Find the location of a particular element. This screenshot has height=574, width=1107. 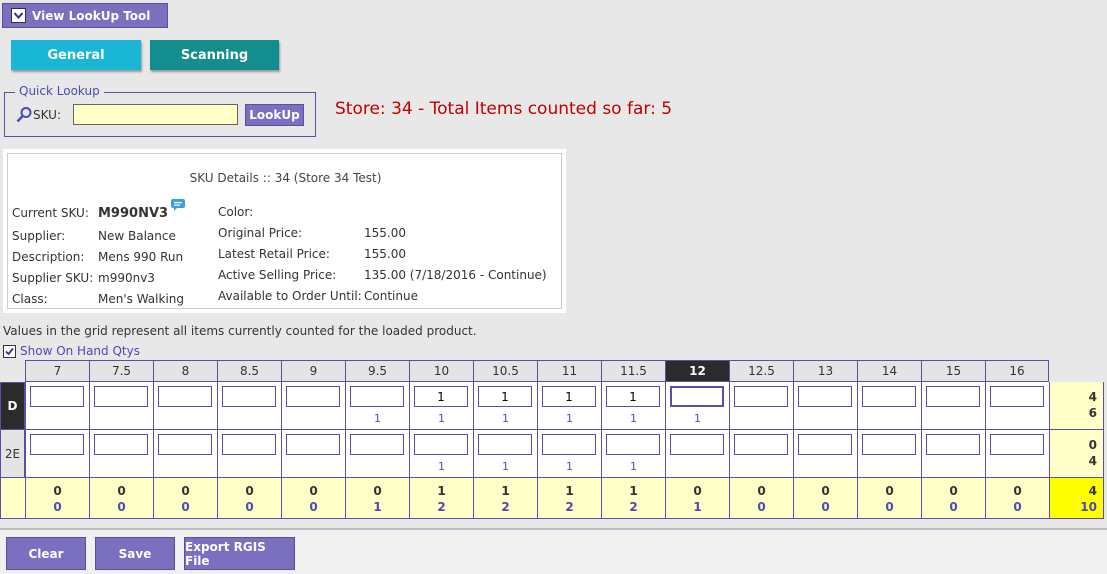

show-on-hand-toggle: Show On Hand Qtys is located at coordinates (71, 351).